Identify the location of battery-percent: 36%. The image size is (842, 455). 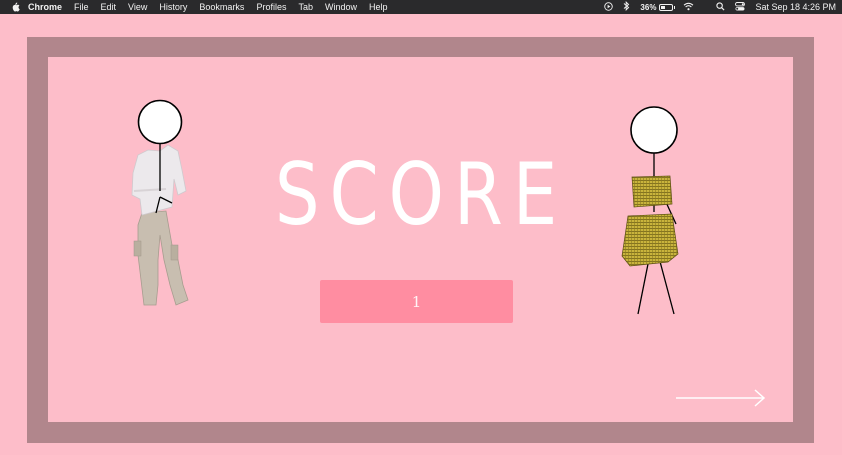
(648, 7).